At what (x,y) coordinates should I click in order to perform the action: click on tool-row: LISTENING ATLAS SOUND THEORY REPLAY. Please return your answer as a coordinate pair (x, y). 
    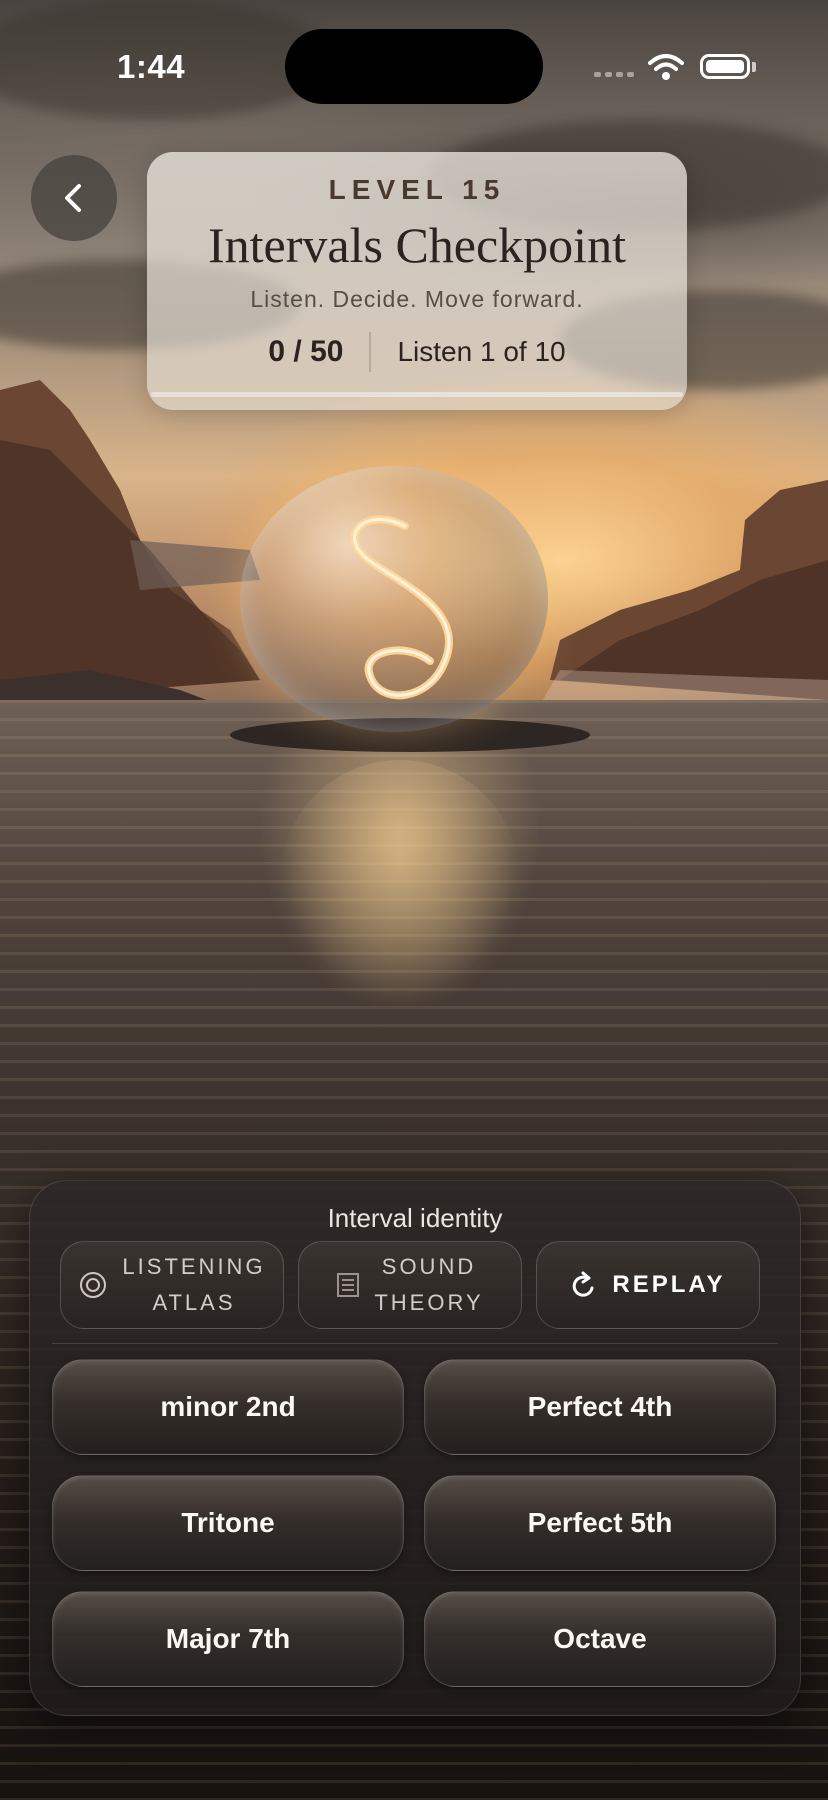
    Looking at the image, I should click on (410, 1285).